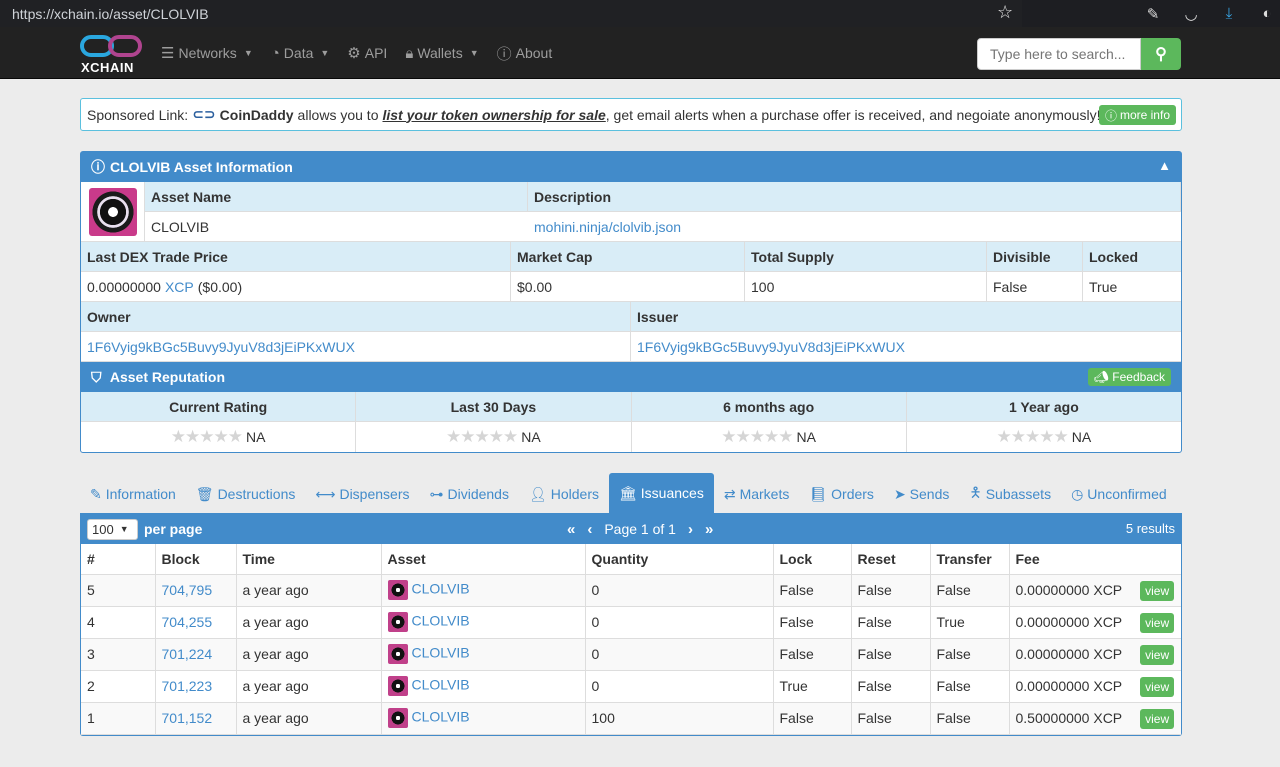  Describe the element at coordinates (1137, 115) in the screenshot. I see `more-info-button: ⓘ more info` at that location.